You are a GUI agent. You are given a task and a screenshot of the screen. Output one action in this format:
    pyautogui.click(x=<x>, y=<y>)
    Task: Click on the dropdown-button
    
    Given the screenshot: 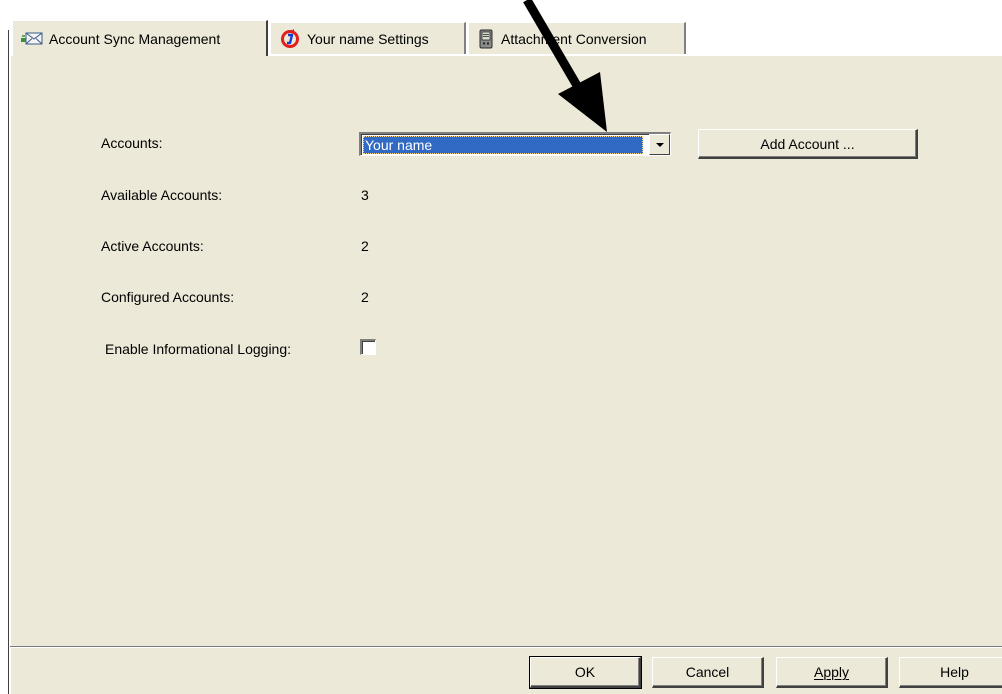 What is the action you would take?
    pyautogui.click(x=659, y=144)
    